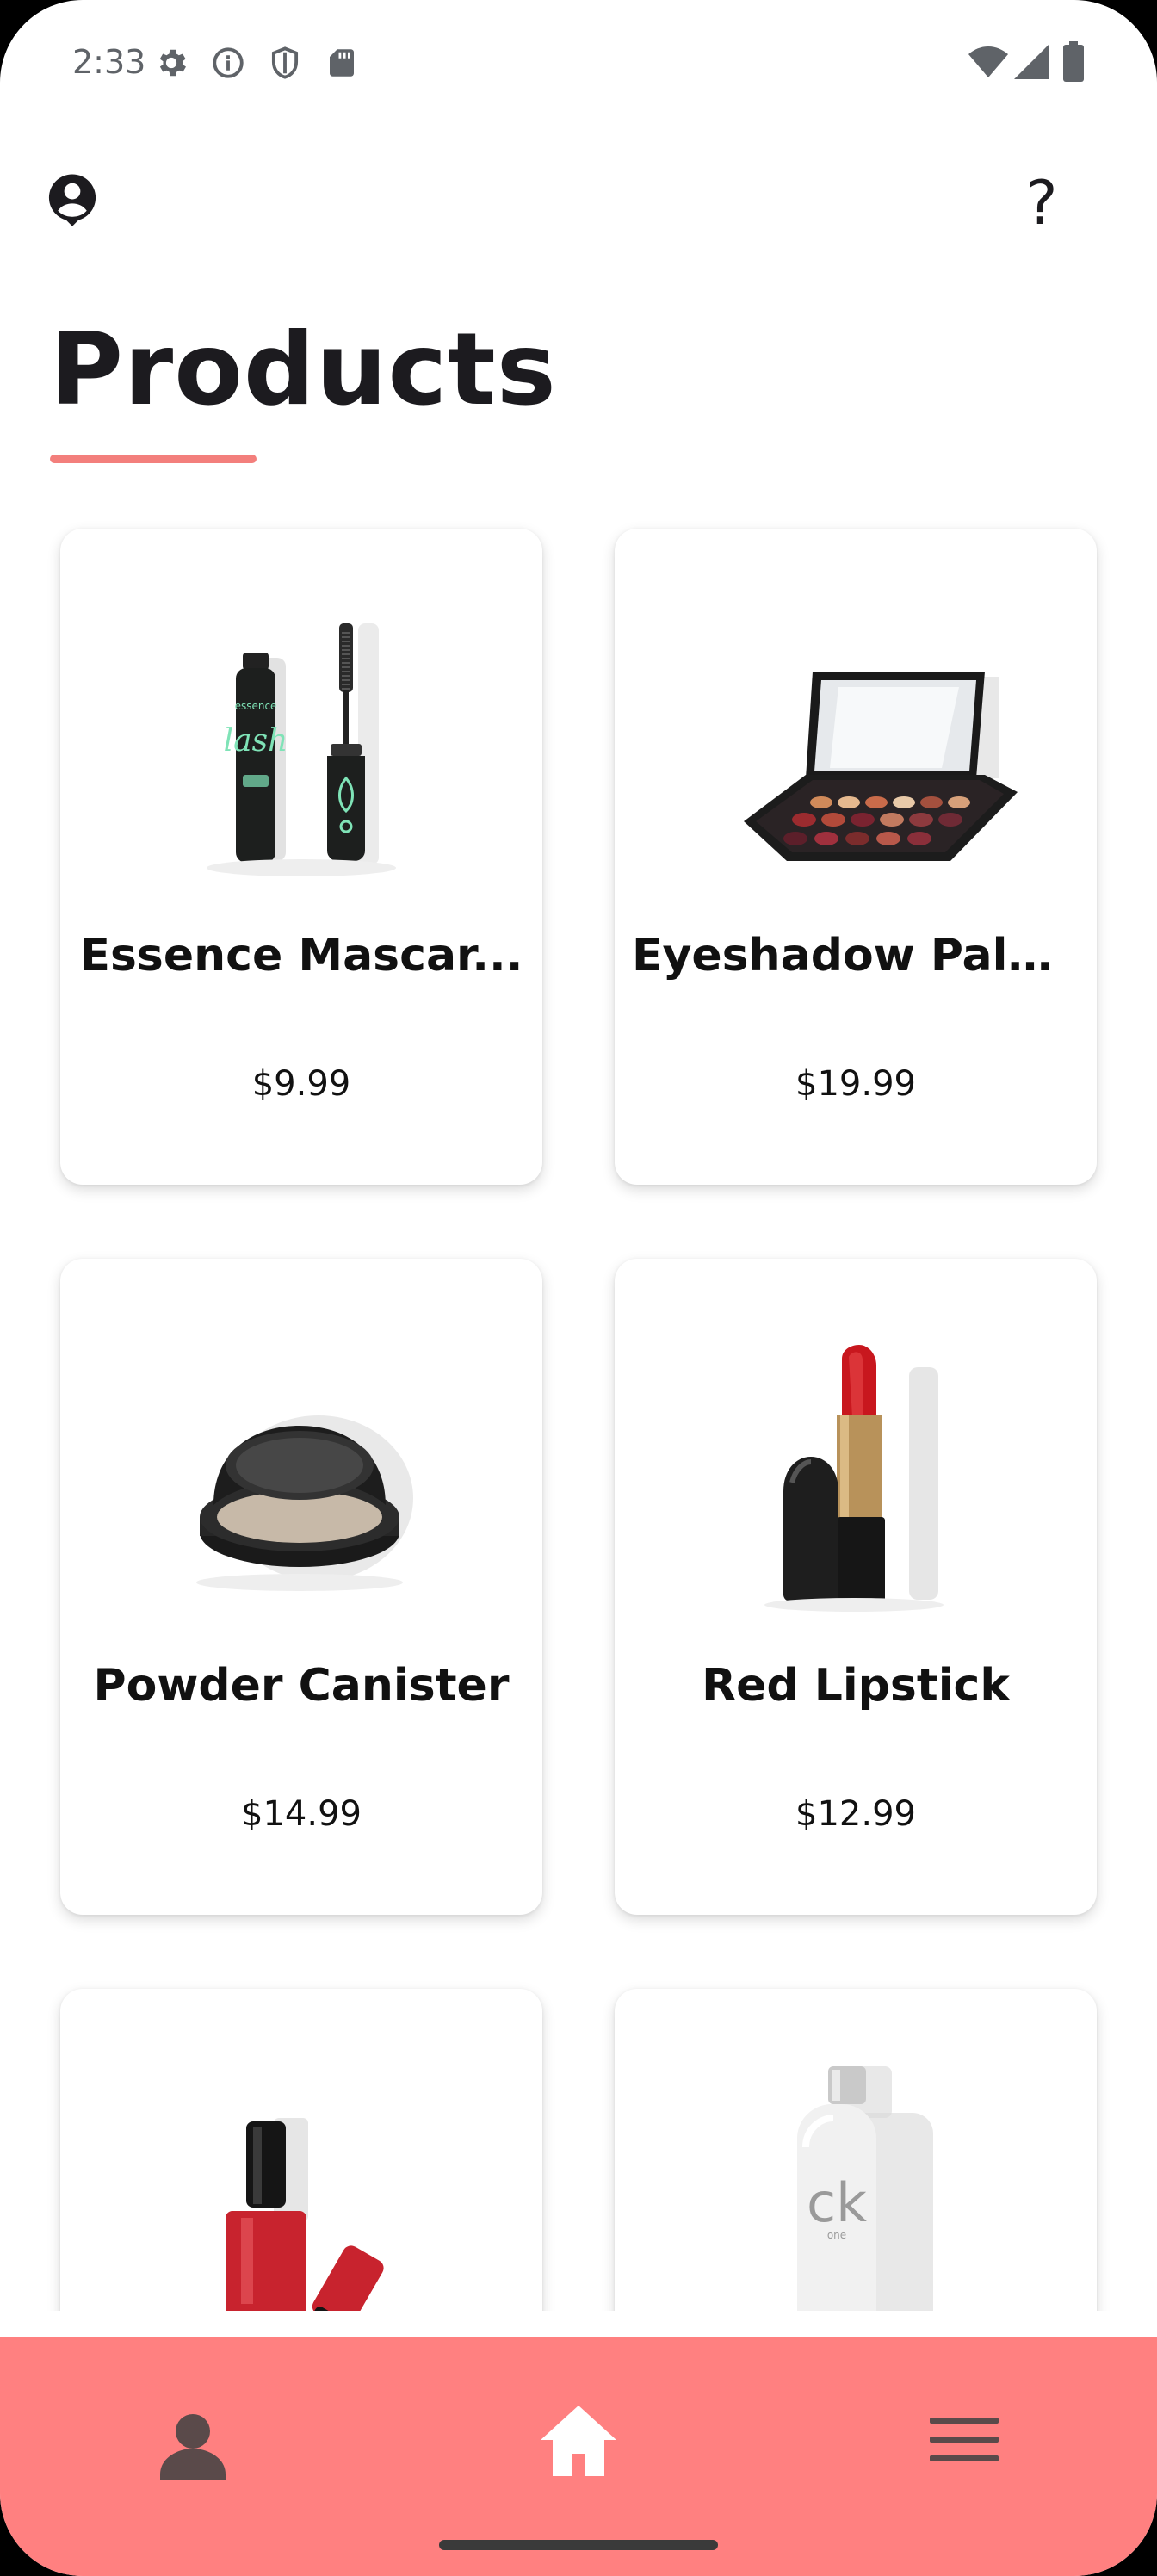  I want to click on mascara-brand-text: essence, so click(256, 706).